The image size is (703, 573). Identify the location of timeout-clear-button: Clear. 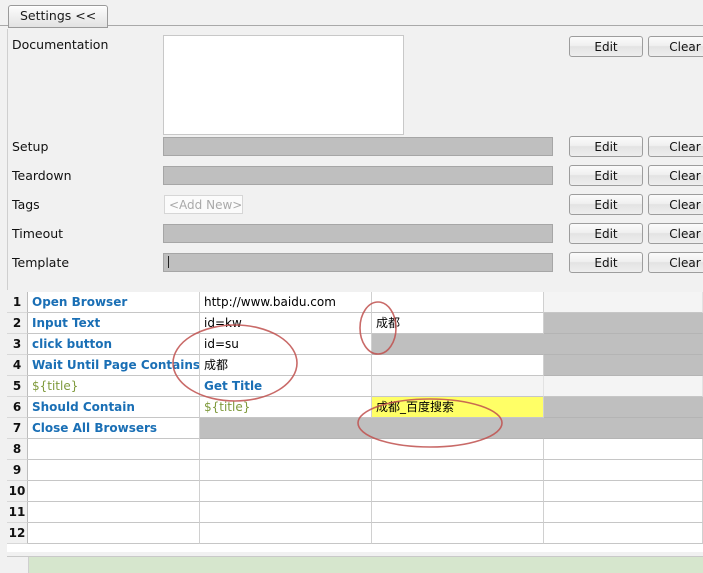
(675, 233).